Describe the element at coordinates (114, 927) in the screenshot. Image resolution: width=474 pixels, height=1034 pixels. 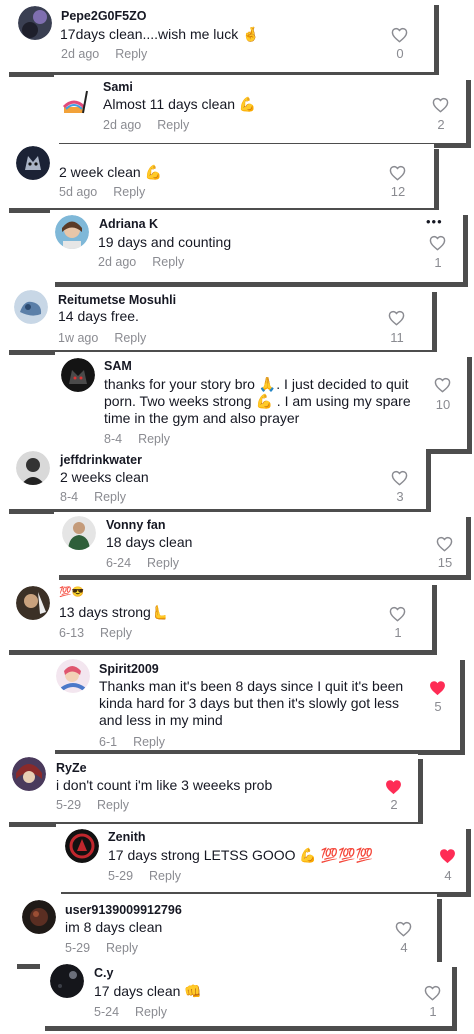
I see `comment-text: im 8 days clean` at that location.